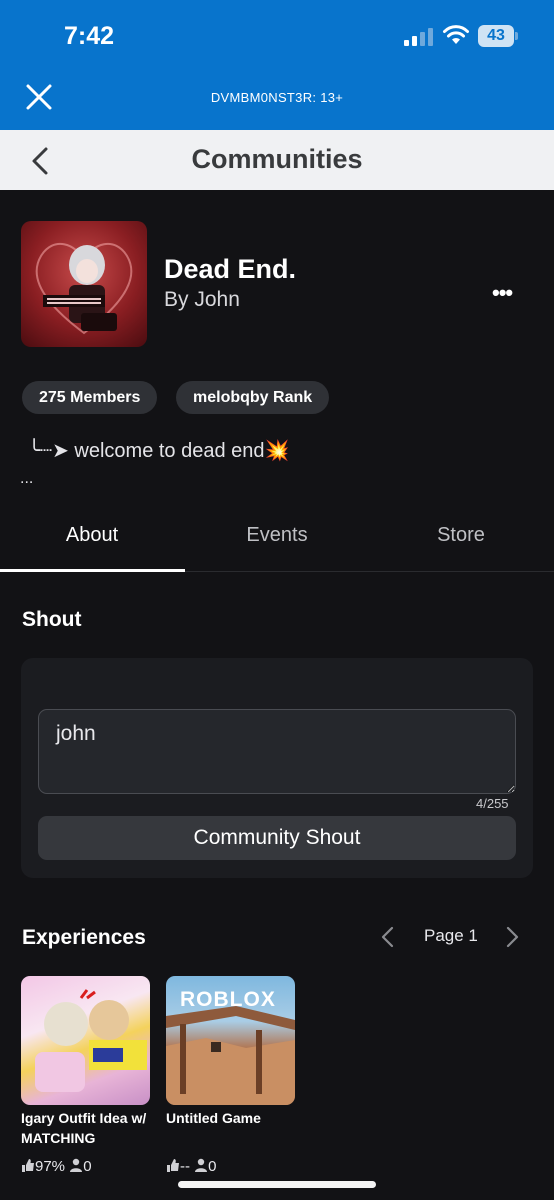  I want to click on game-stats: -- 0, so click(191, 1166).